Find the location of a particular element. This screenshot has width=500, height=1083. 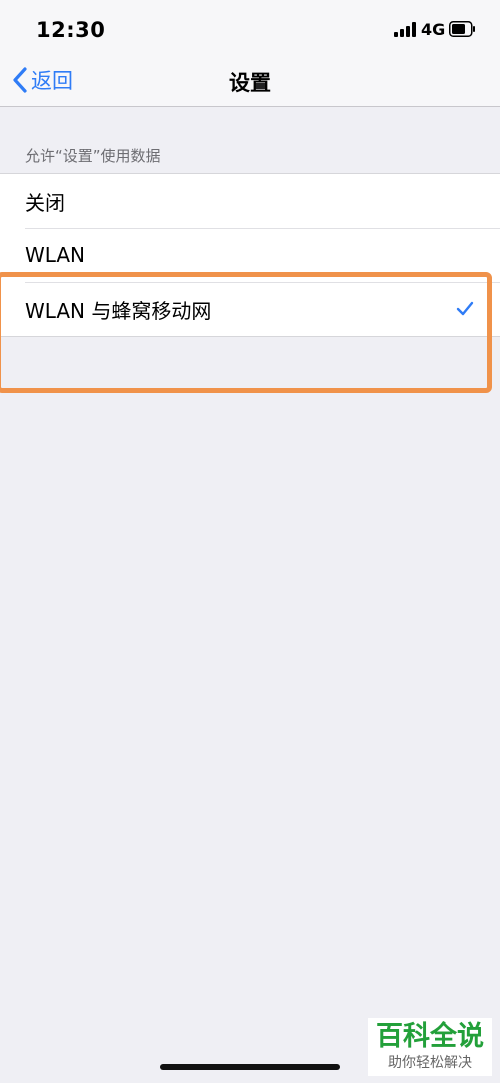

option-row-wlan: WLAN is located at coordinates (250, 255).